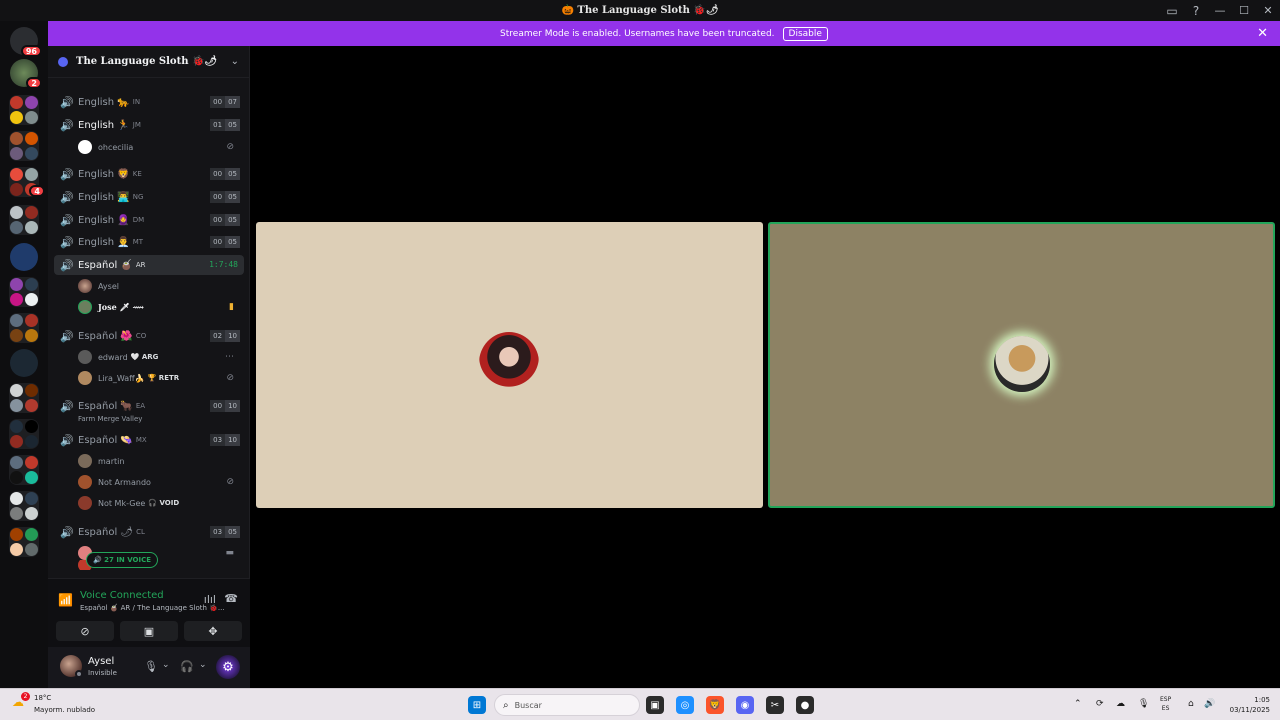 The height and width of the screenshot is (720, 1280). Describe the element at coordinates (1262, 33) in the screenshot. I see `banner-close-icon: ✕` at that location.